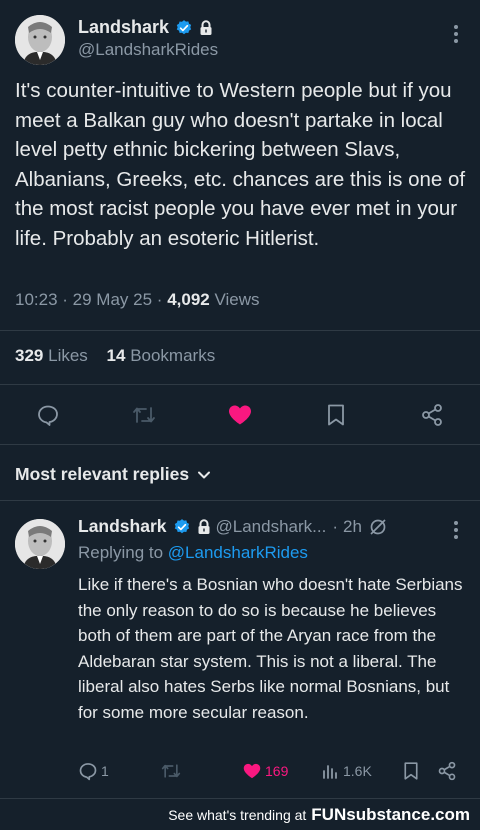 The height and width of the screenshot is (830, 480). I want to click on post-actions, so click(240, 415).